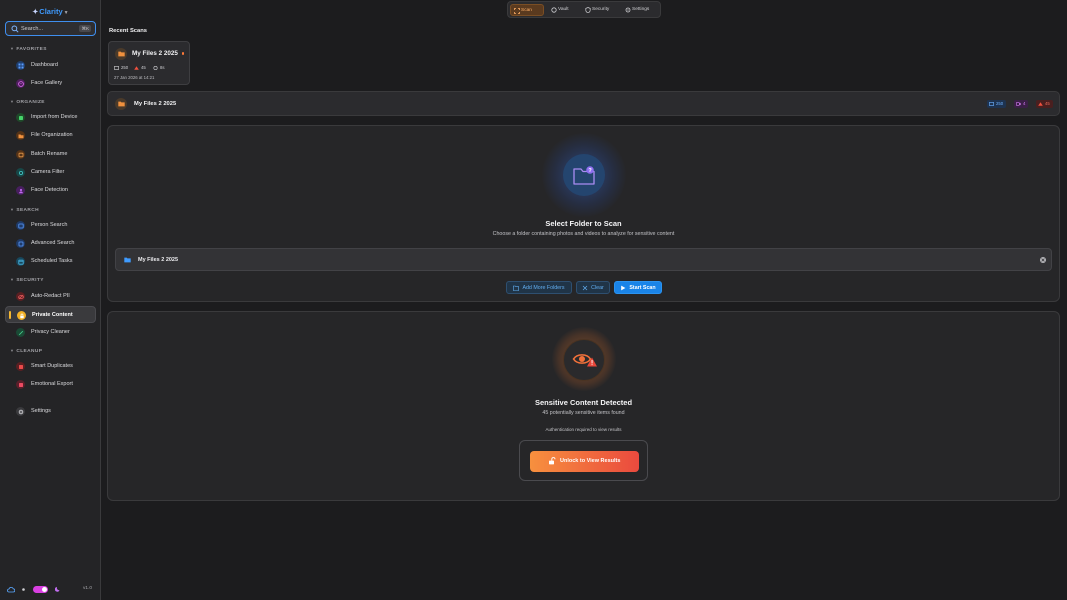  Describe the element at coordinates (116, 67) in the screenshot. I see `photo-icon` at that location.